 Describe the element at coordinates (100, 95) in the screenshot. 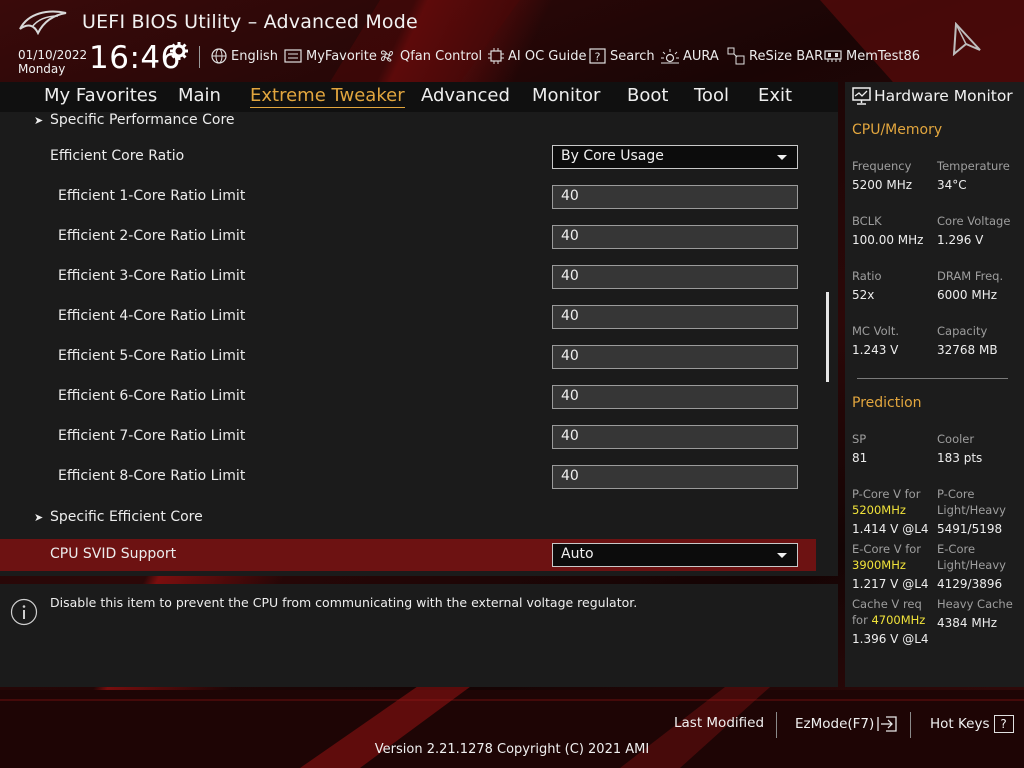

I see `tab-my-favorites: My Favorites` at that location.